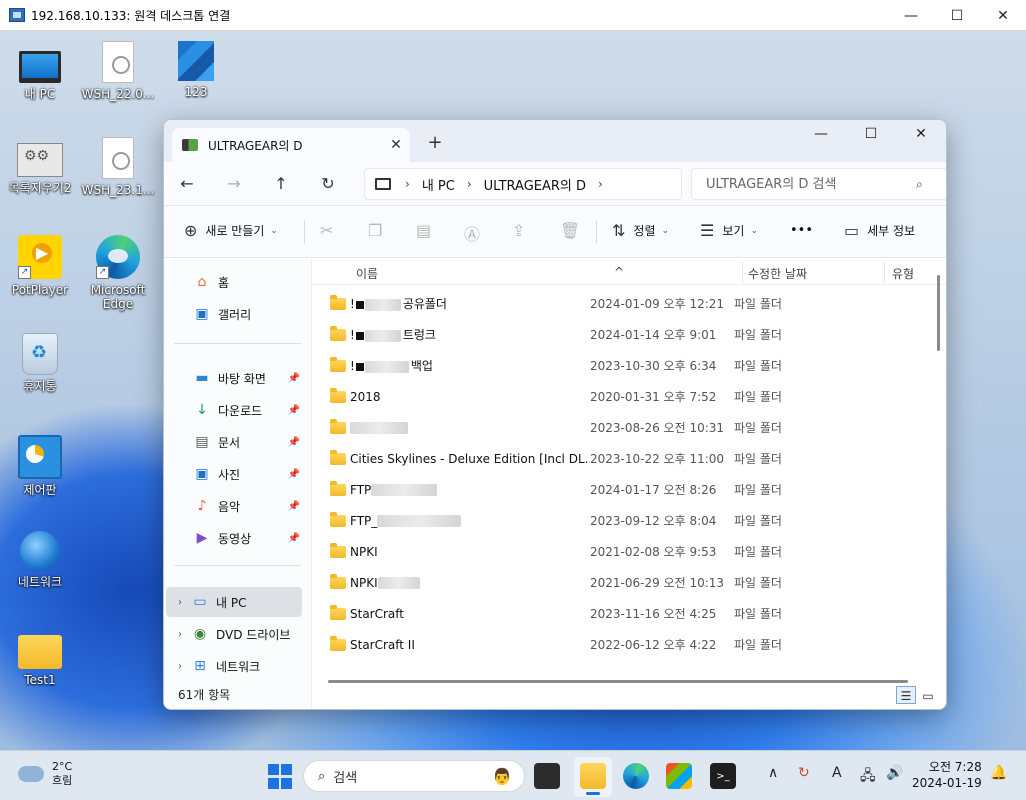 This screenshot has width=1026, height=800. Describe the element at coordinates (248, 538) in the screenshot. I see `sidebar-item-videos: ▶ 동영상 📌` at that location.